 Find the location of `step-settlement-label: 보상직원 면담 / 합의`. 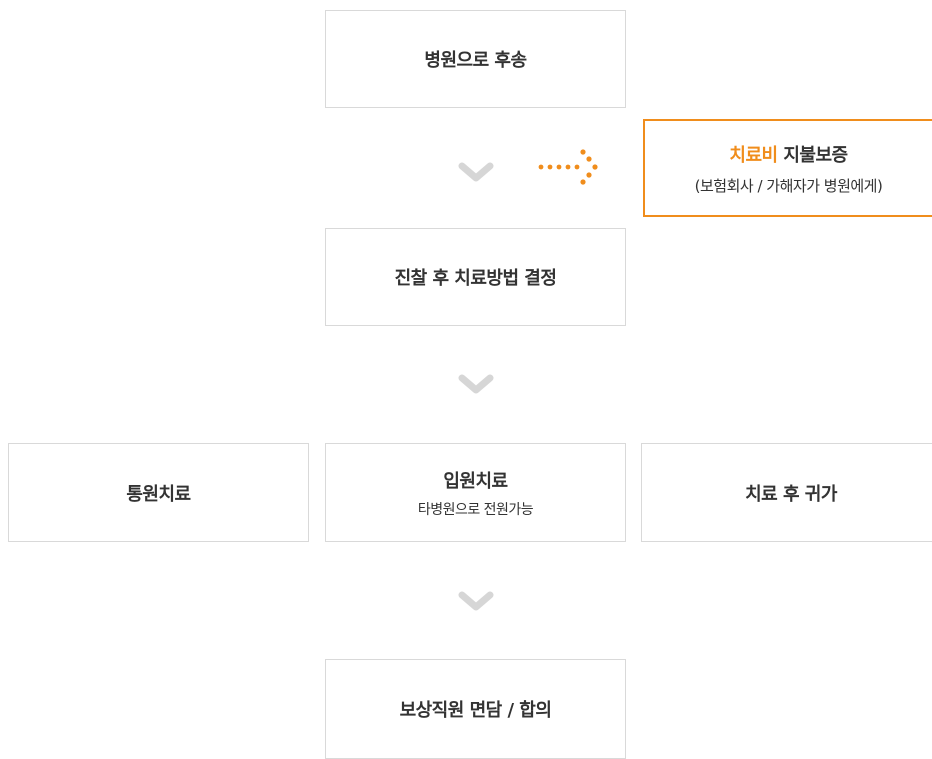

step-settlement-label: 보상직원 면담 / 합의 is located at coordinates (475, 710).